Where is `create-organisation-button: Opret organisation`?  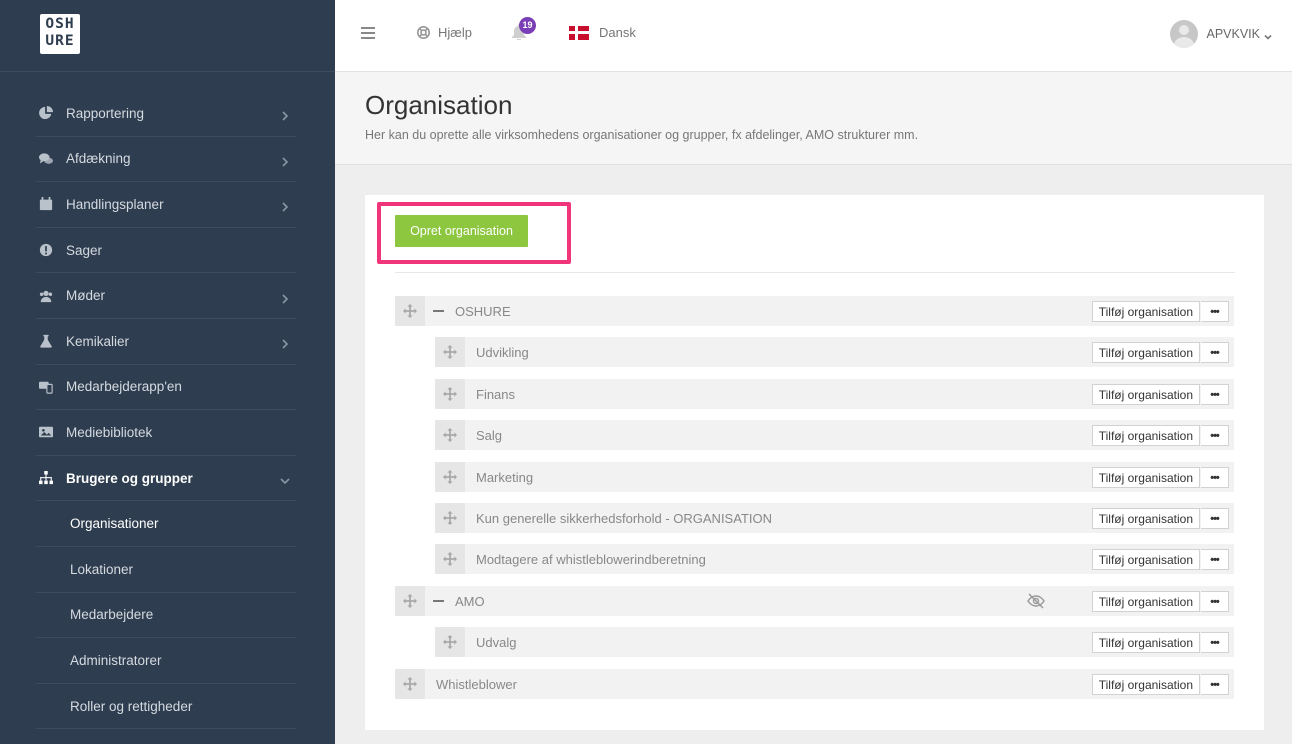 create-organisation-button: Opret organisation is located at coordinates (461, 231).